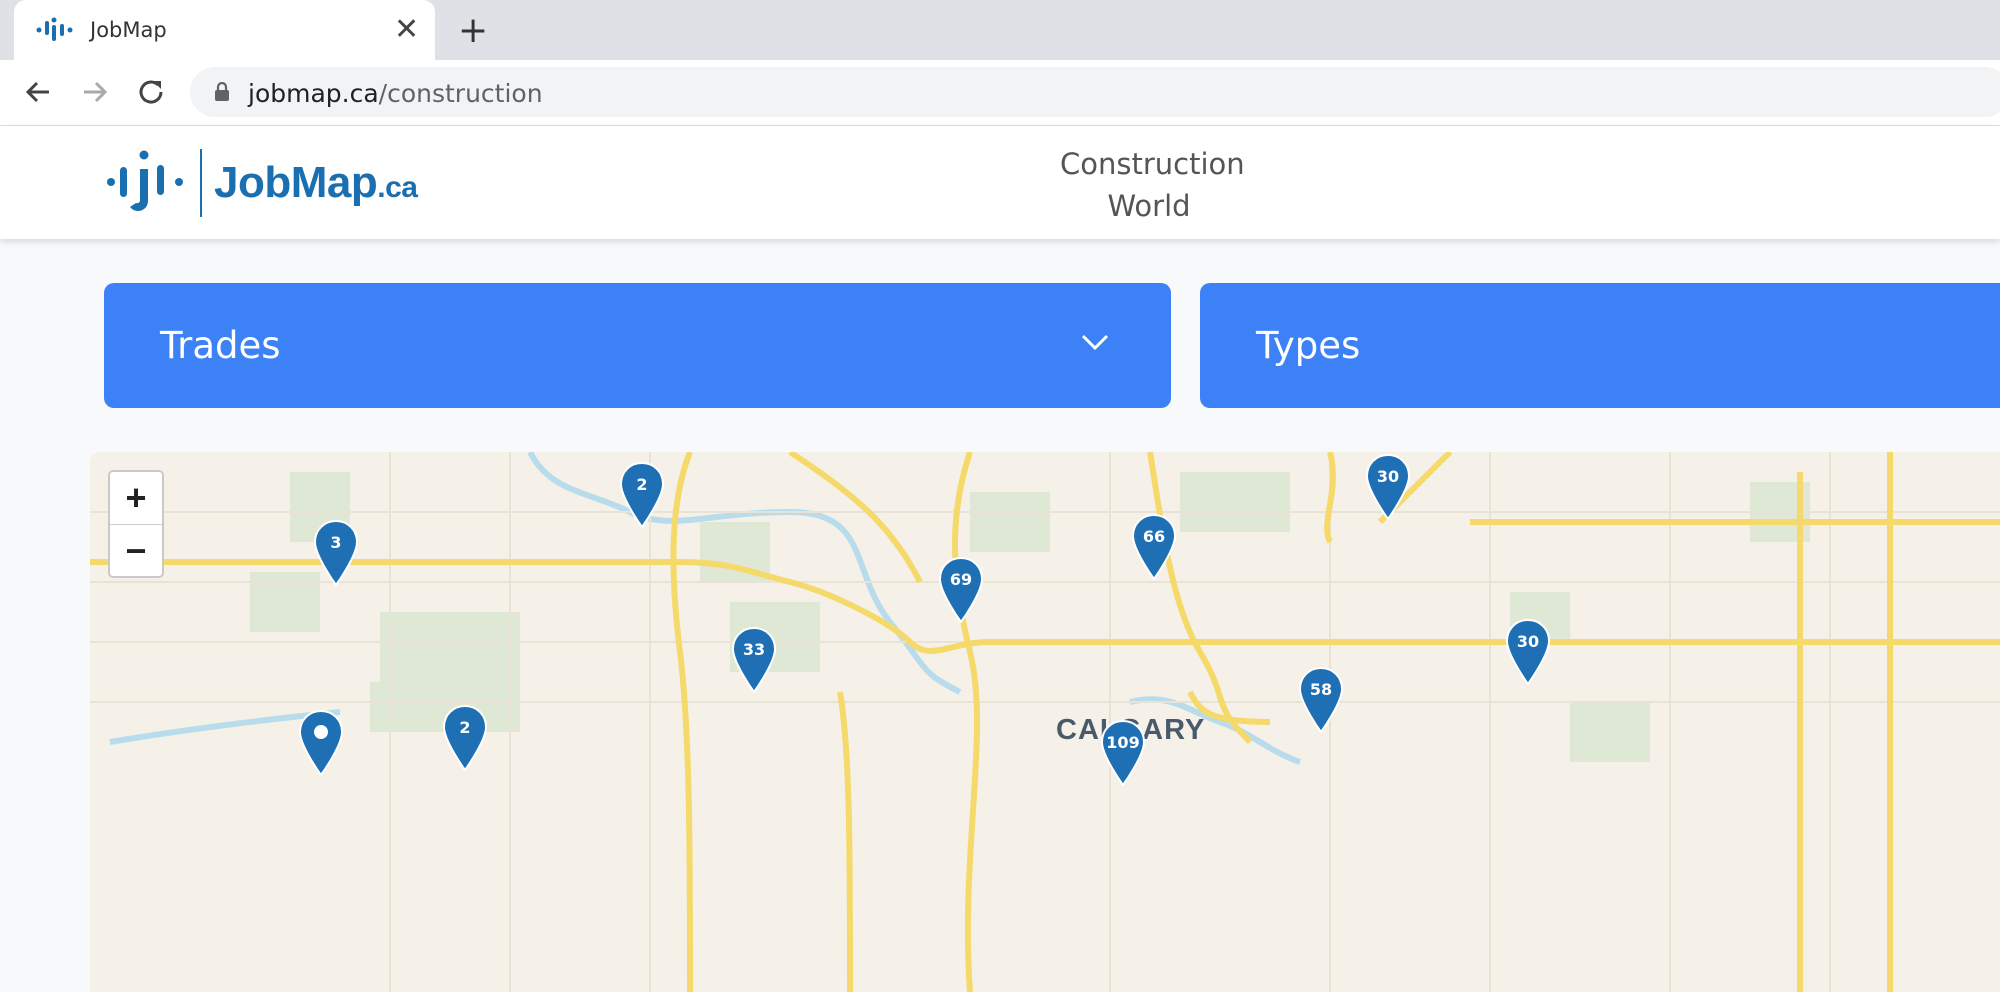 Image resolution: width=2000 pixels, height=992 pixels. I want to click on marker-count: 58, so click(1321, 689).